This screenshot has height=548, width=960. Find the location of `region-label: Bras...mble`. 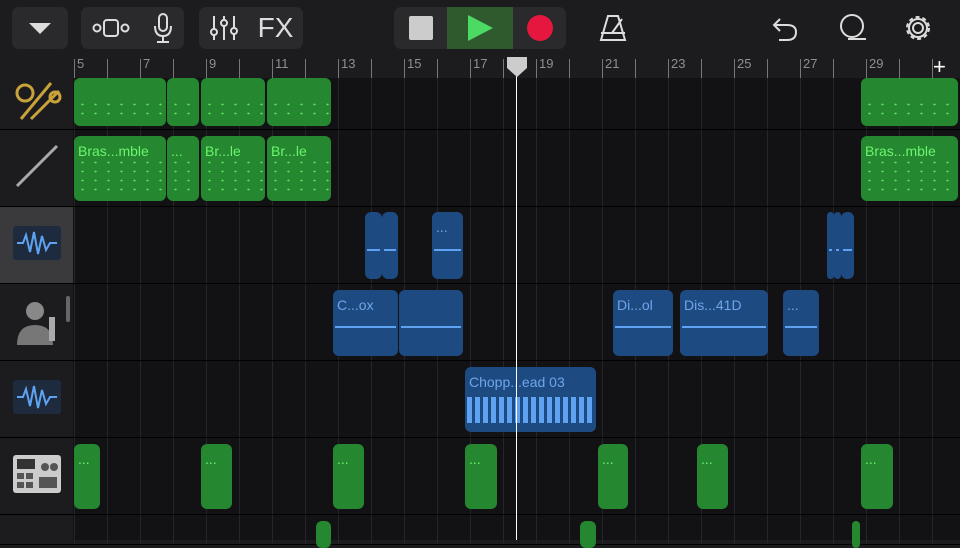

region-label: Bras...mble is located at coordinates (900, 151).